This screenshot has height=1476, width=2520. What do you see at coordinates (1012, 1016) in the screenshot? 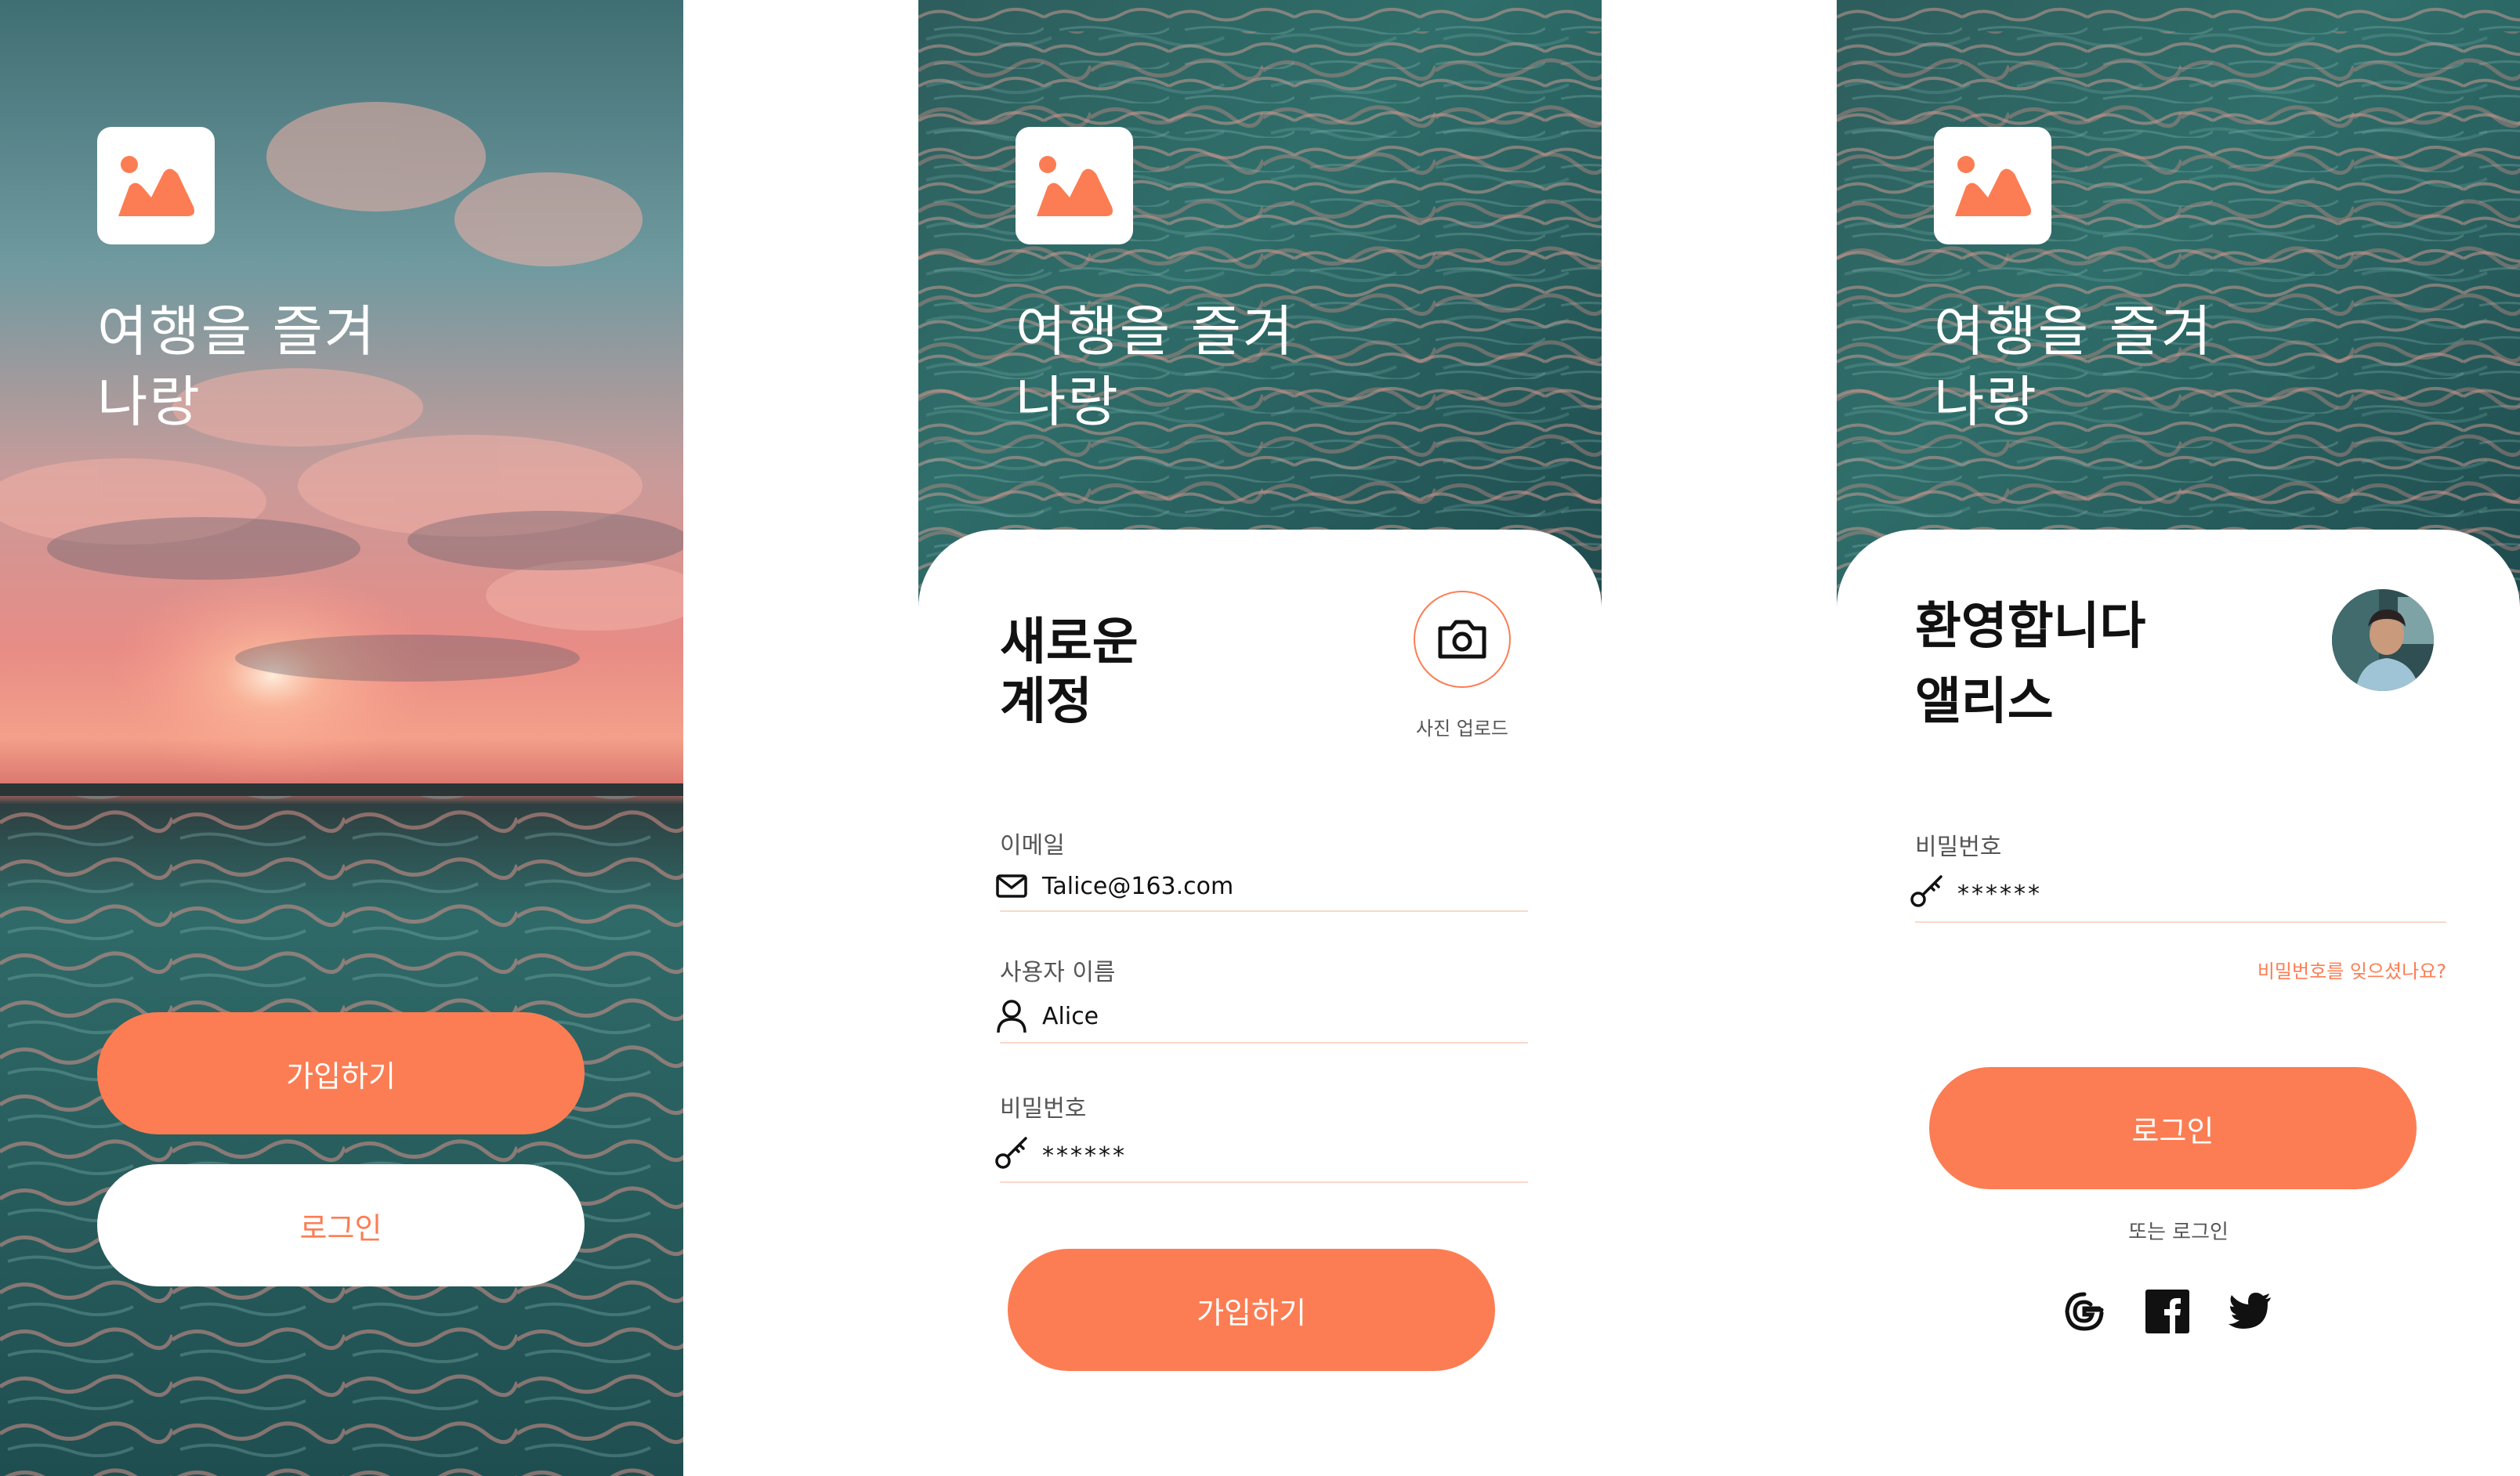
I see `user-icon` at bounding box center [1012, 1016].